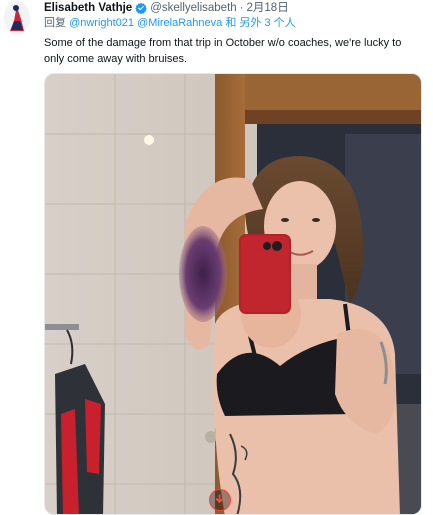 Image resolution: width=433 pixels, height=515 pixels. What do you see at coordinates (268, 8) in the screenshot?
I see `tweet-date: 2月18日` at bounding box center [268, 8].